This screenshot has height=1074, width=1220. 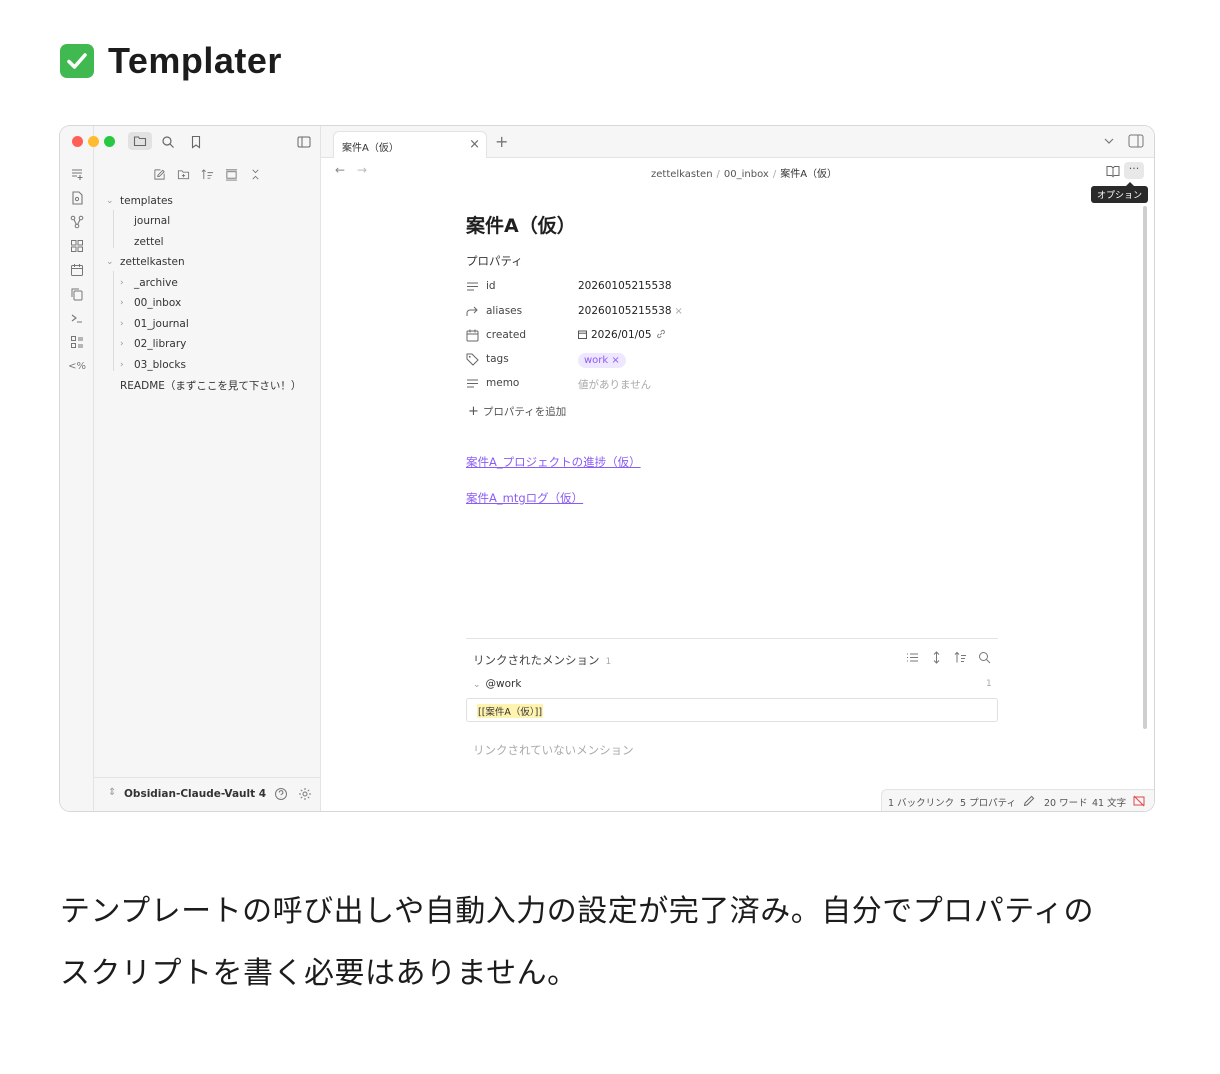 What do you see at coordinates (183, 174) in the screenshot?
I see `new-folder-icon` at bounding box center [183, 174].